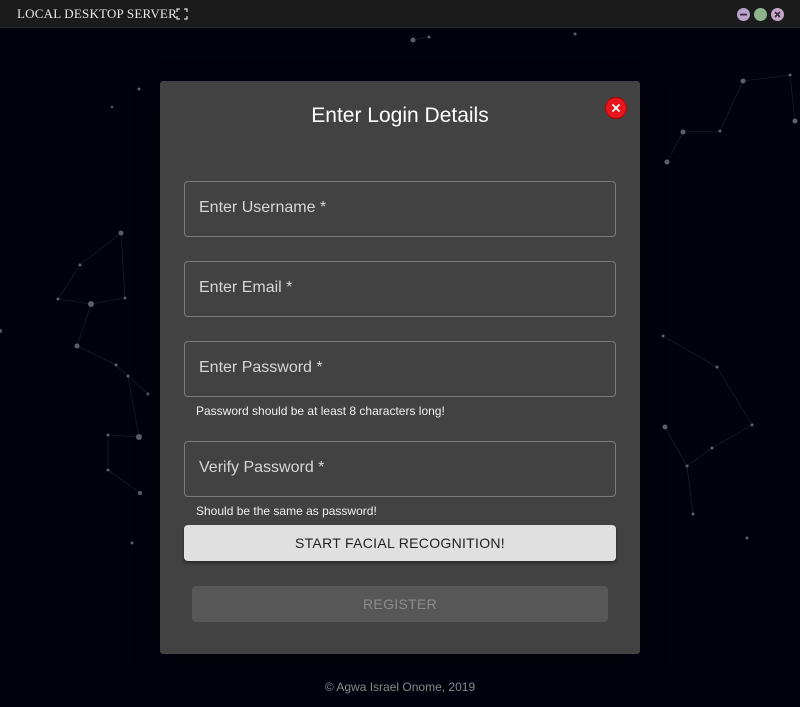  I want to click on expand-icon, so click(182, 13).